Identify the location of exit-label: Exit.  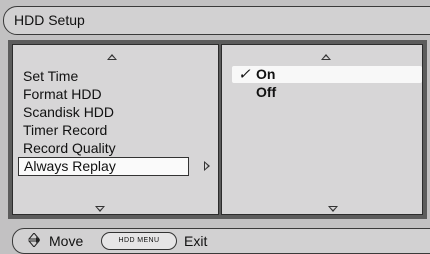
(196, 241).